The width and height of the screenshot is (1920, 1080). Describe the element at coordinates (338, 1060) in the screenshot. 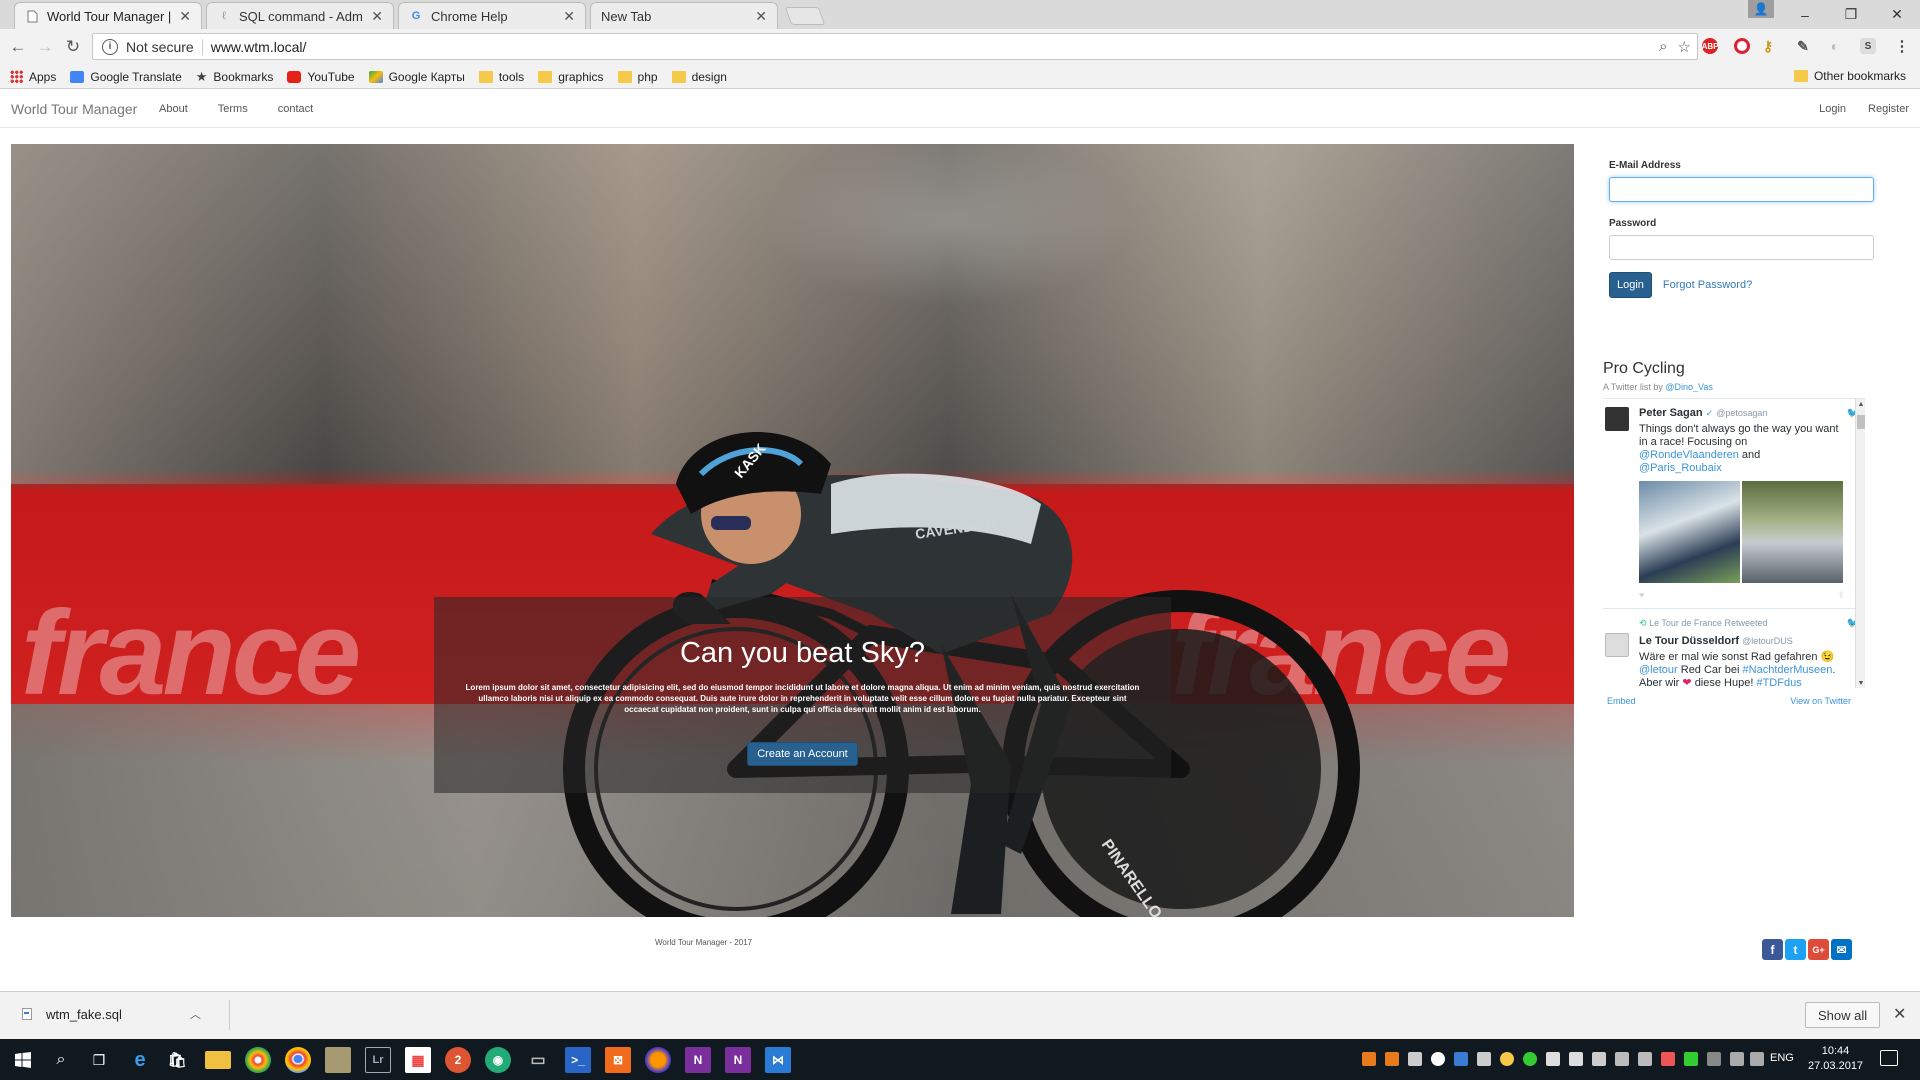

I see `notepad-icon` at that location.